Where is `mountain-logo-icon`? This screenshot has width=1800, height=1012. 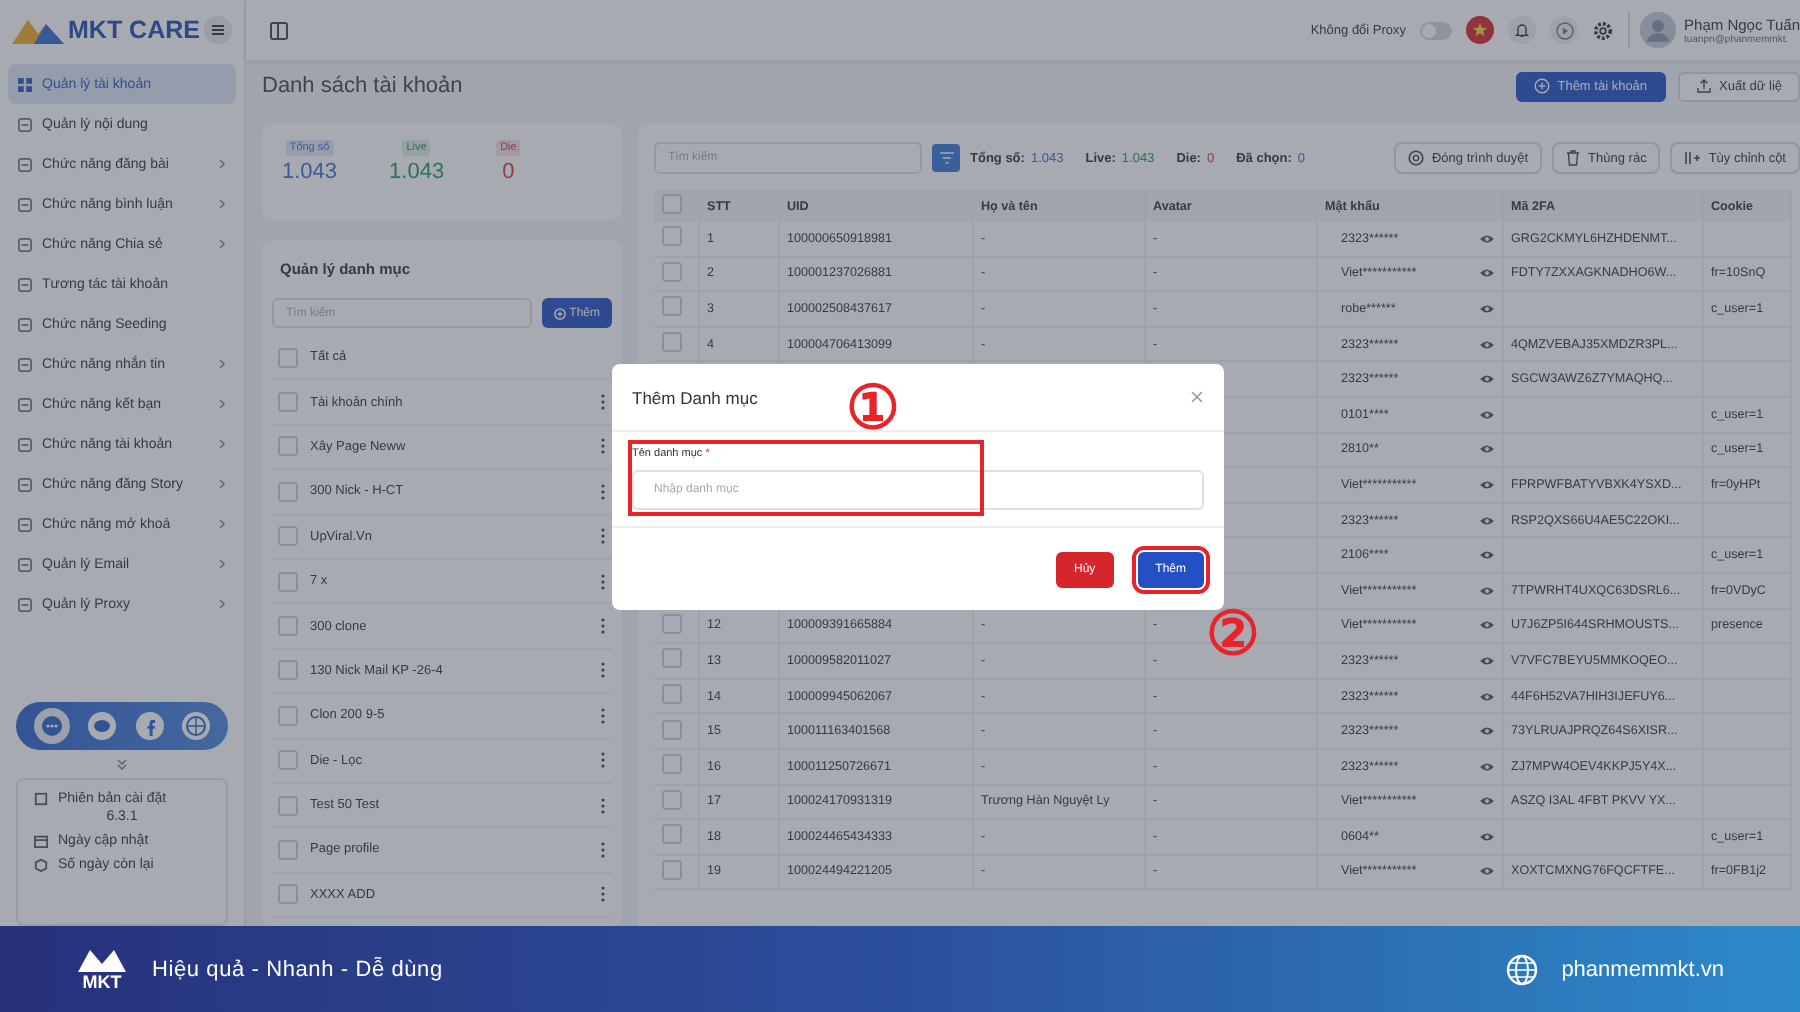
mountain-logo-icon is located at coordinates (38, 30).